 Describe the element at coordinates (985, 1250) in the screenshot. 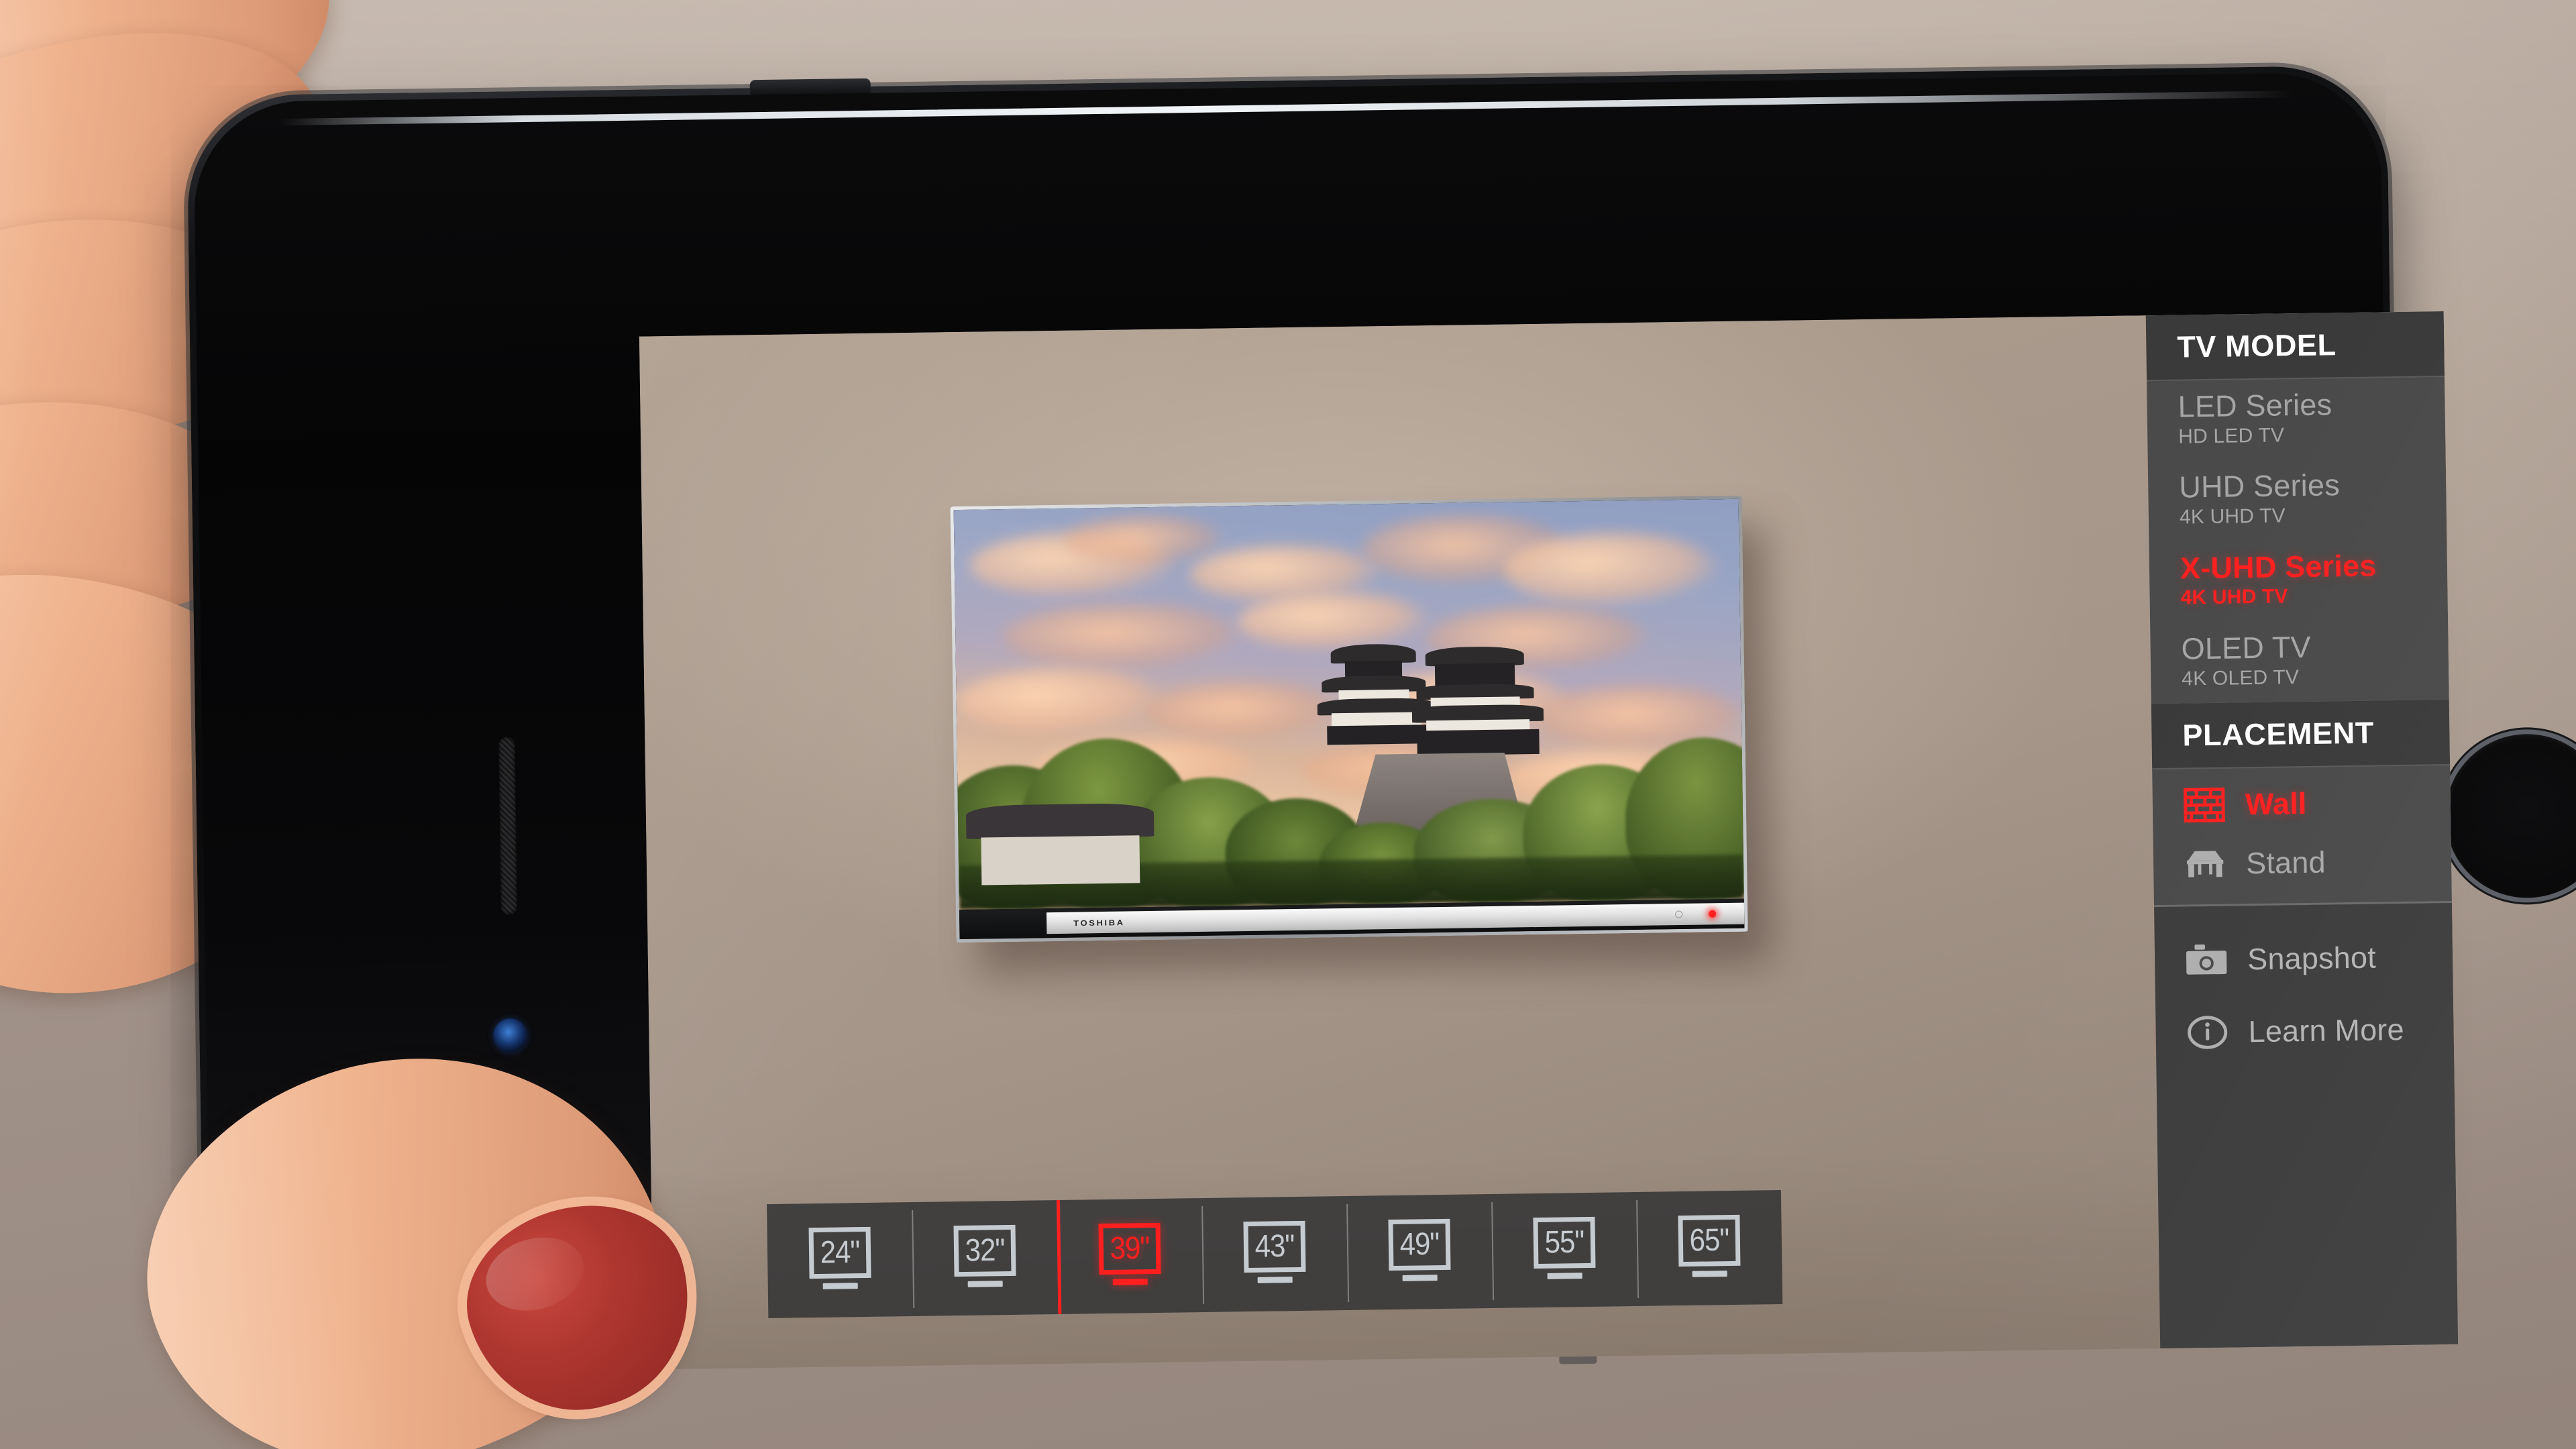

I see `size-label: 32"` at that location.